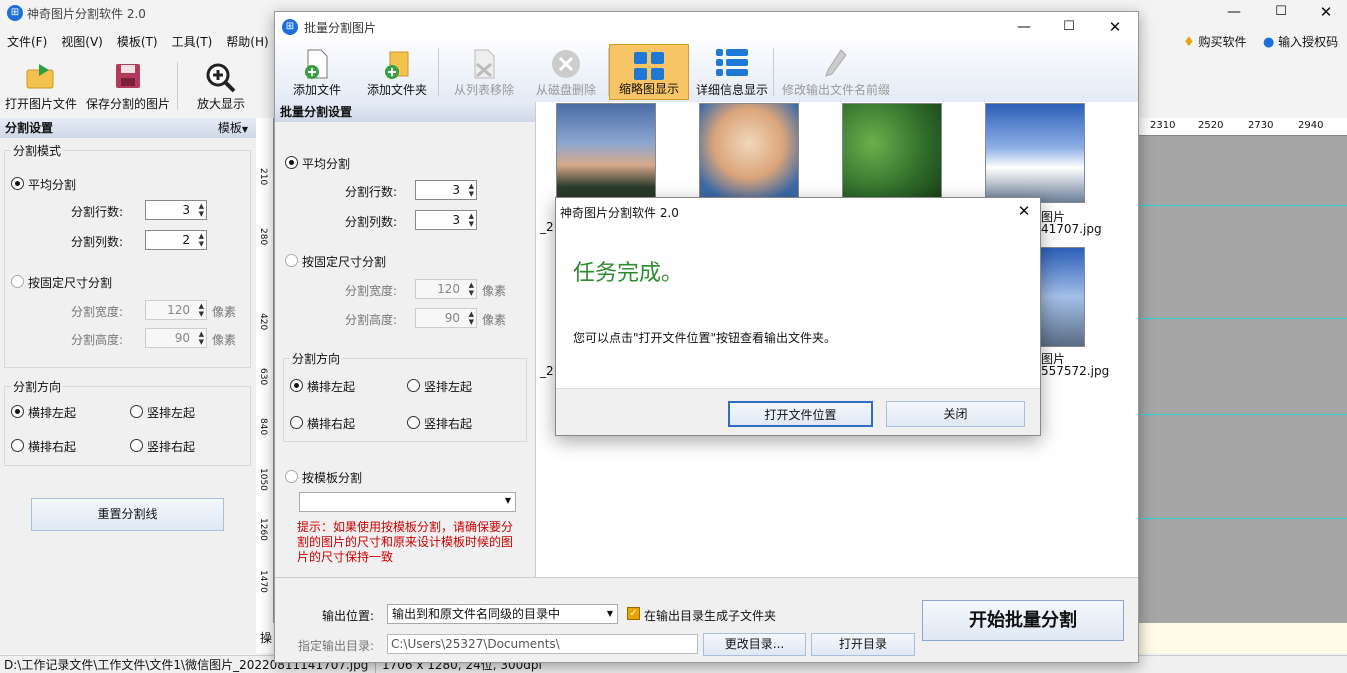  What do you see at coordinates (413, 385) in the screenshot?
I see `batch-dir-tb-left-radio` at bounding box center [413, 385].